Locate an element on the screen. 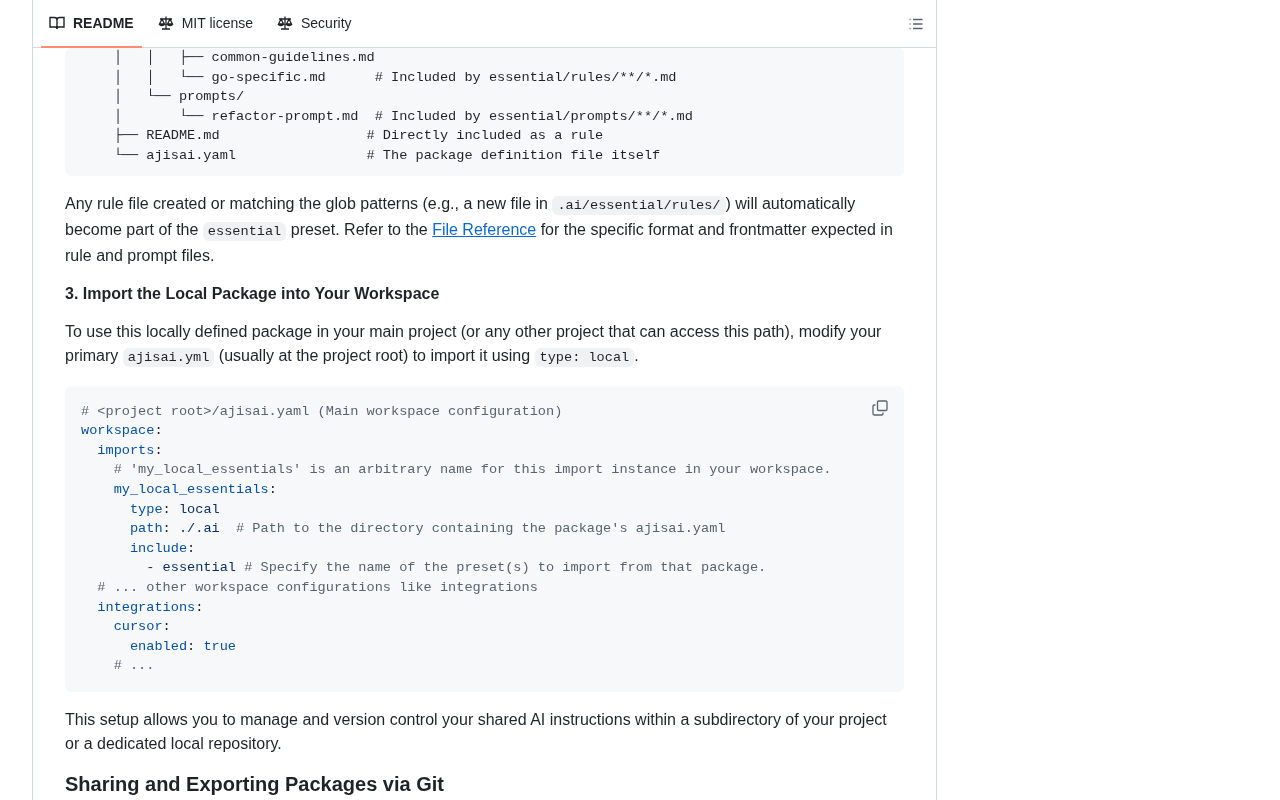 This screenshot has height=800, width=1280. copy-button is located at coordinates (880, 407).